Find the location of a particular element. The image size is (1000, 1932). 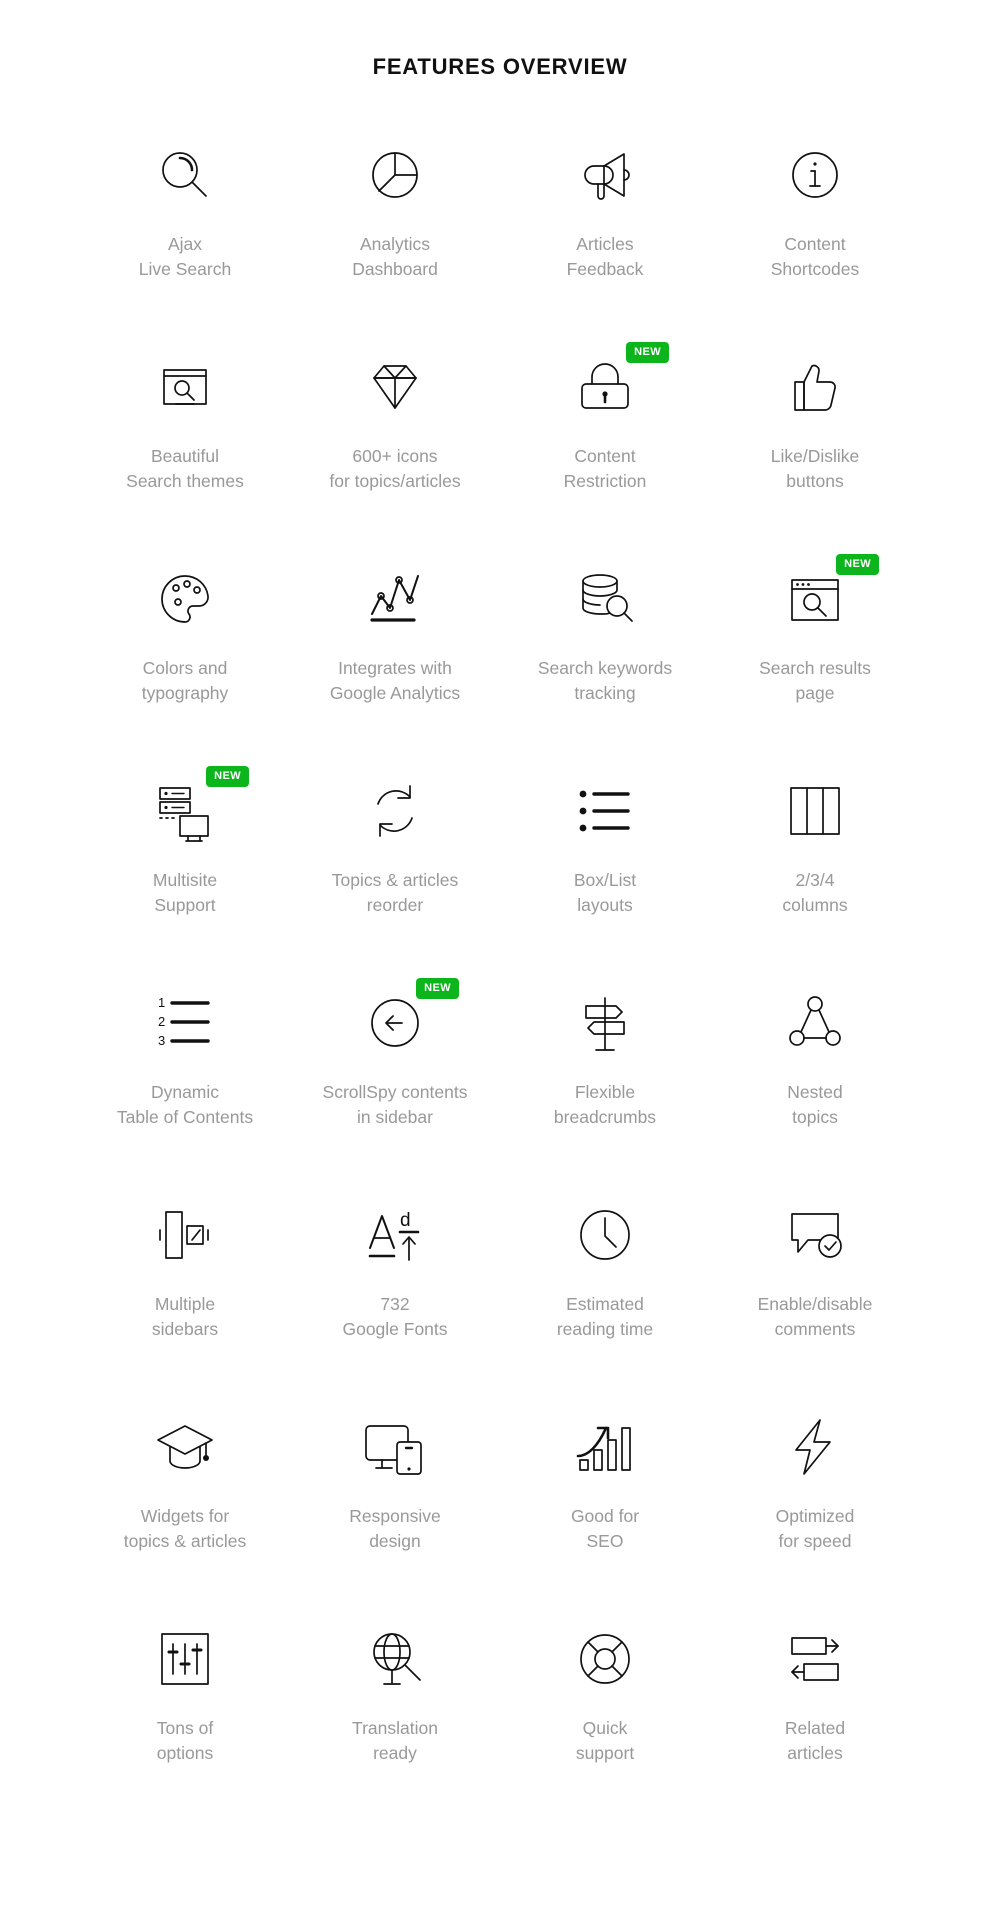

feature-label-line2: typography is located at coordinates (185, 693).